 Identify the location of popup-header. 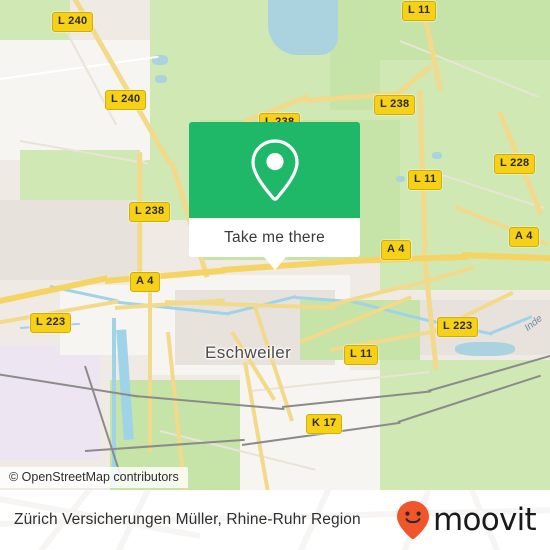
(274, 170).